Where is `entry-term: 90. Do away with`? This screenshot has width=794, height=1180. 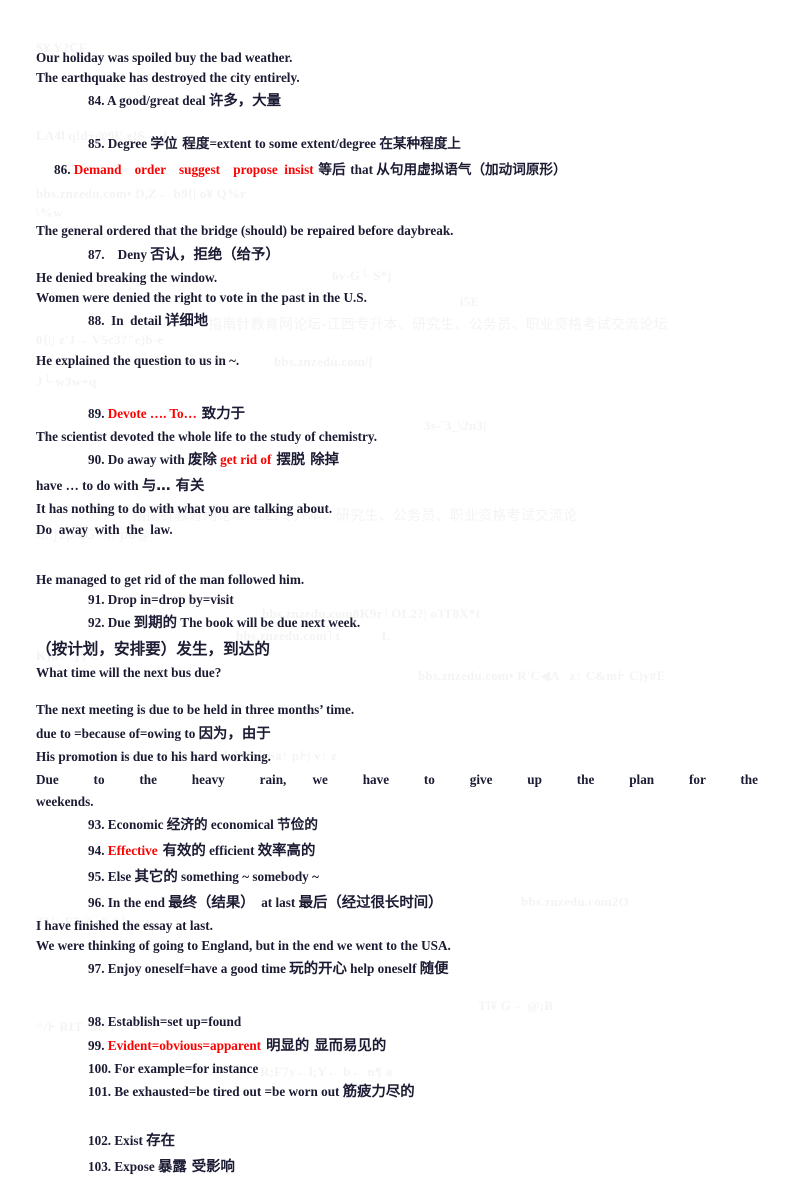
entry-term: 90. Do away with is located at coordinates (138, 460).